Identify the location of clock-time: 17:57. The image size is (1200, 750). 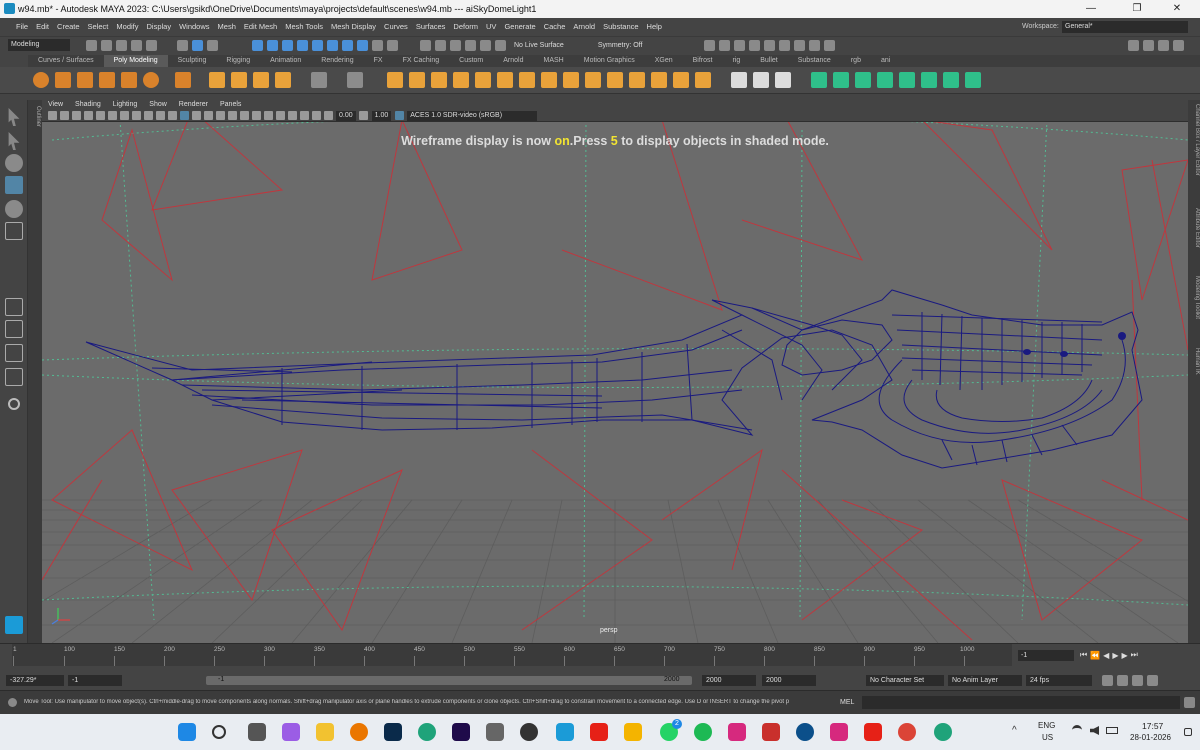
(1152, 726).